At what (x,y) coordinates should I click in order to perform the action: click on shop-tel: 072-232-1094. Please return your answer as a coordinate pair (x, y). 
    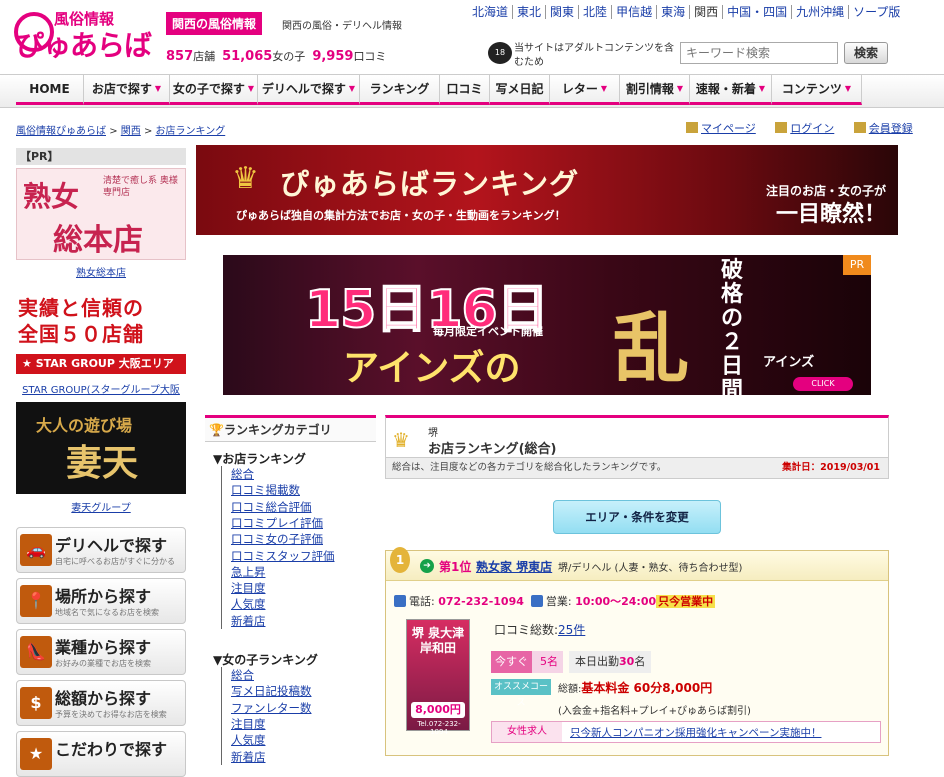
    Looking at the image, I should click on (481, 601).